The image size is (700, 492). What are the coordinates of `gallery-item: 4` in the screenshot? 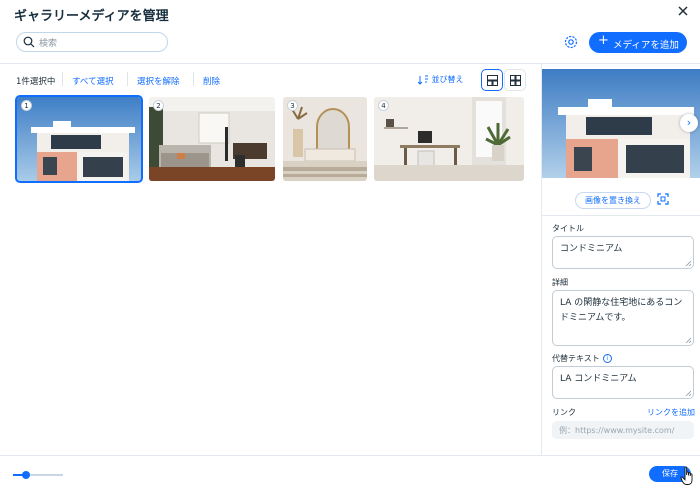 It's located at (449, 139).